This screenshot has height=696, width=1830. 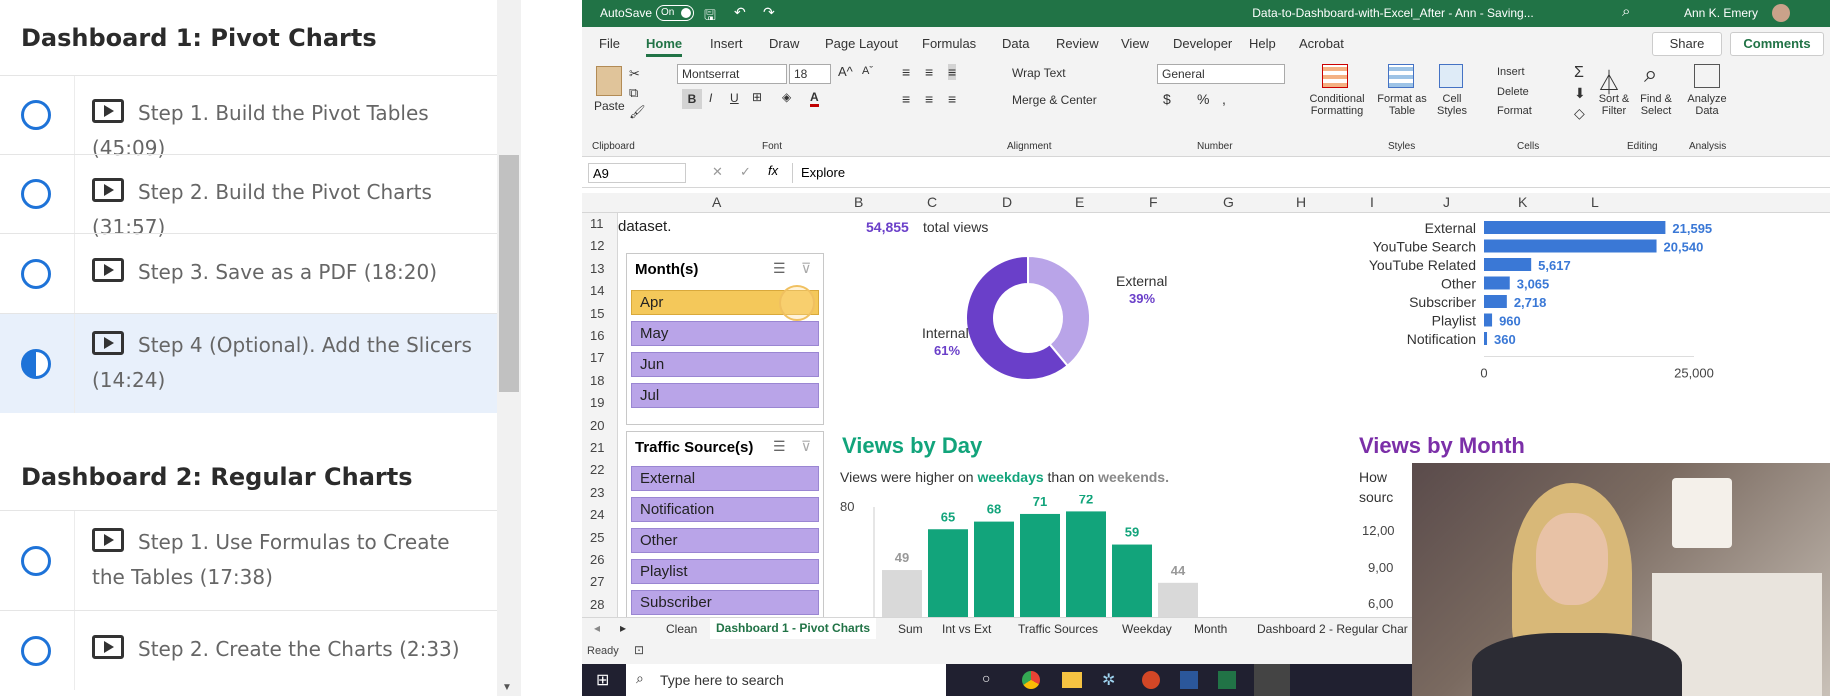 What do you see at coordinates (1108, 680) in the screenshot?
I see `app-icon: ✲` at bounding box center [1108, 680].